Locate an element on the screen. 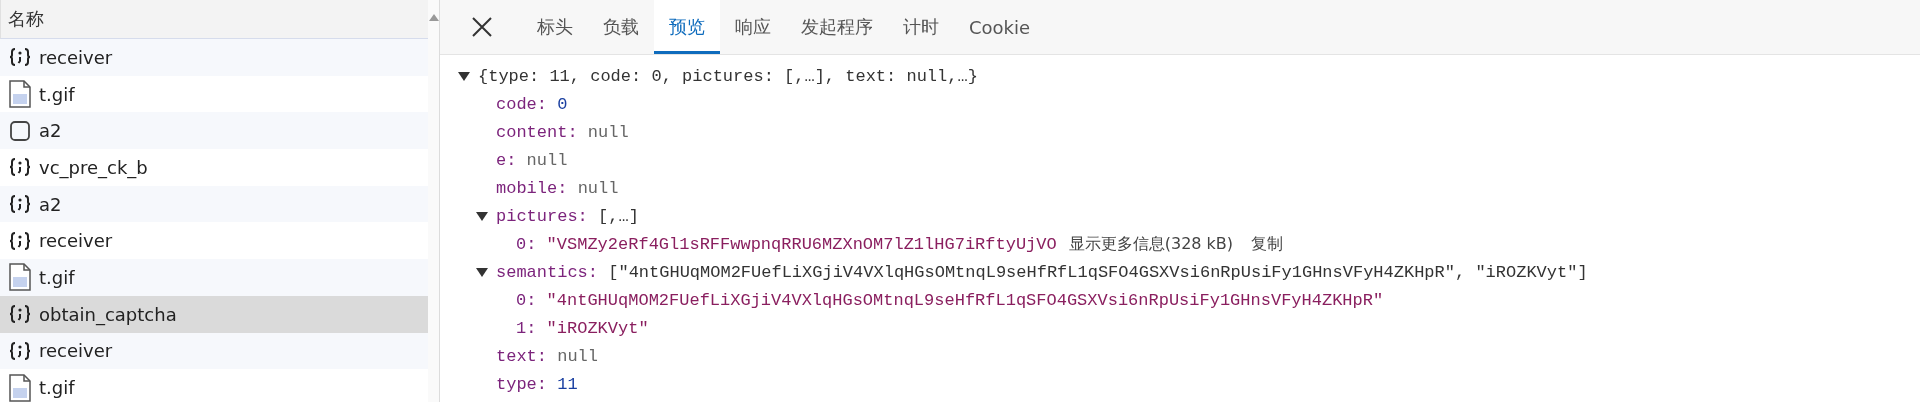 The image size is (1920, 402). close-icon is located at coordinates (482, 27).